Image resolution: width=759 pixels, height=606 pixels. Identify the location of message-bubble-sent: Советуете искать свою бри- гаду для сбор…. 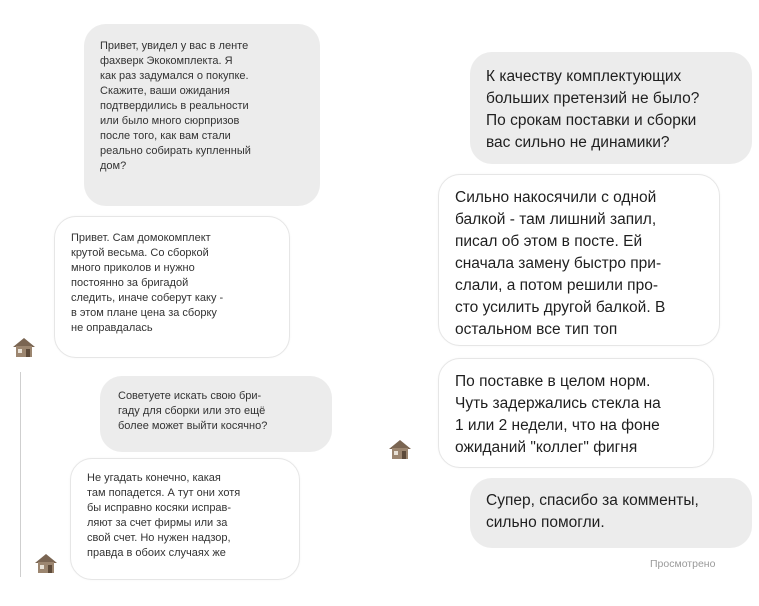
(216, 414).